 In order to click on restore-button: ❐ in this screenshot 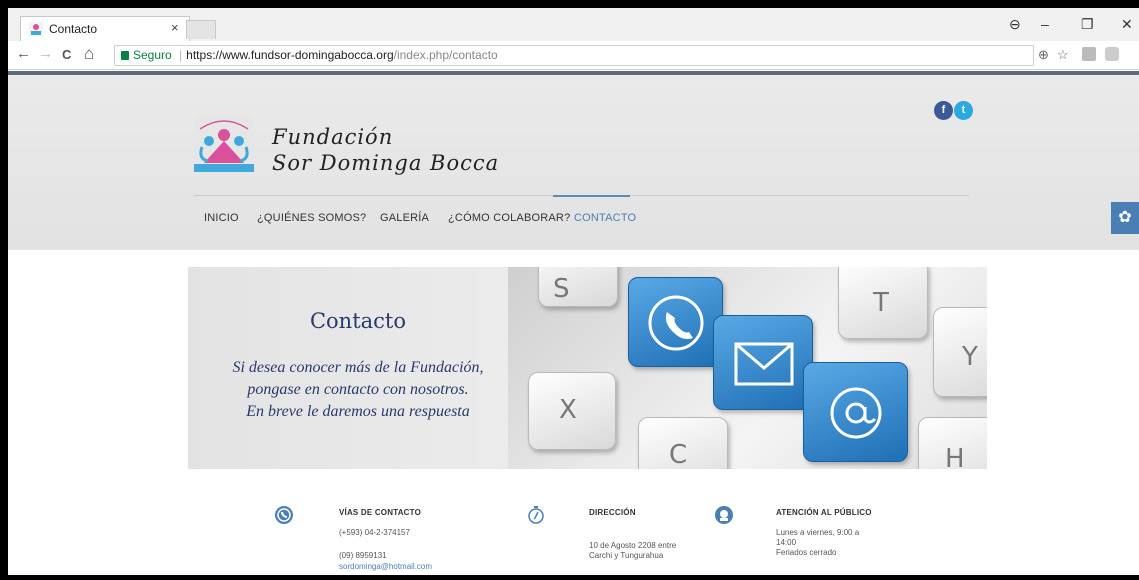, I will do `click(1087, 24)`.